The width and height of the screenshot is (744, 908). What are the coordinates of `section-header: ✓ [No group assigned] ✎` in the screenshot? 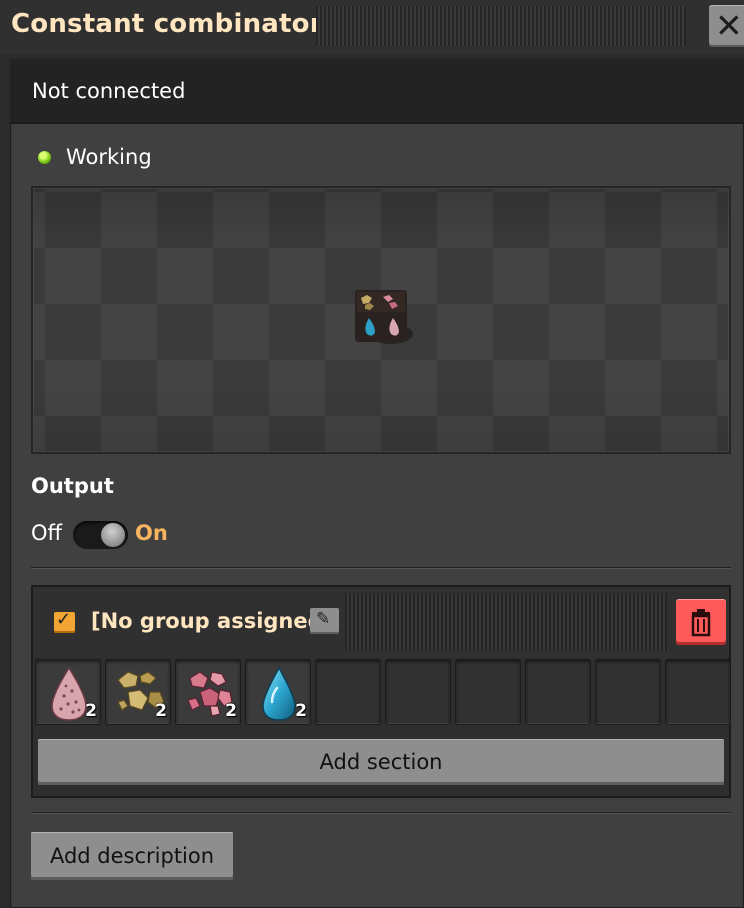 It's located at (381, 622).